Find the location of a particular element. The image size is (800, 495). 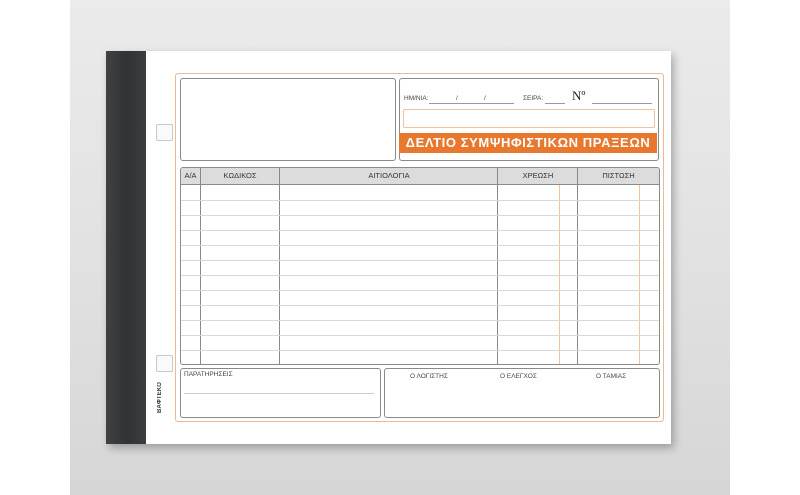

recipient-field is located at coordinates (529, 118).